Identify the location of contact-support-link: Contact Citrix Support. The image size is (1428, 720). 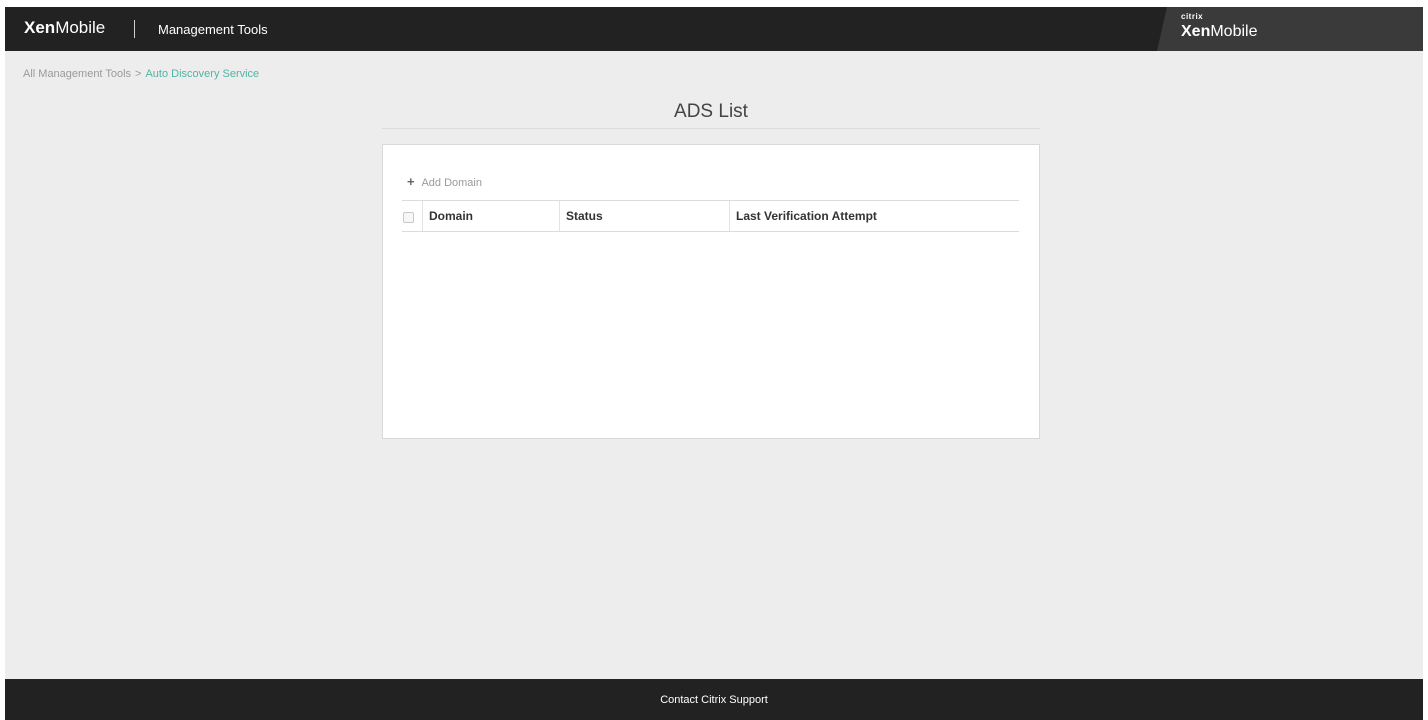
(714, 700).